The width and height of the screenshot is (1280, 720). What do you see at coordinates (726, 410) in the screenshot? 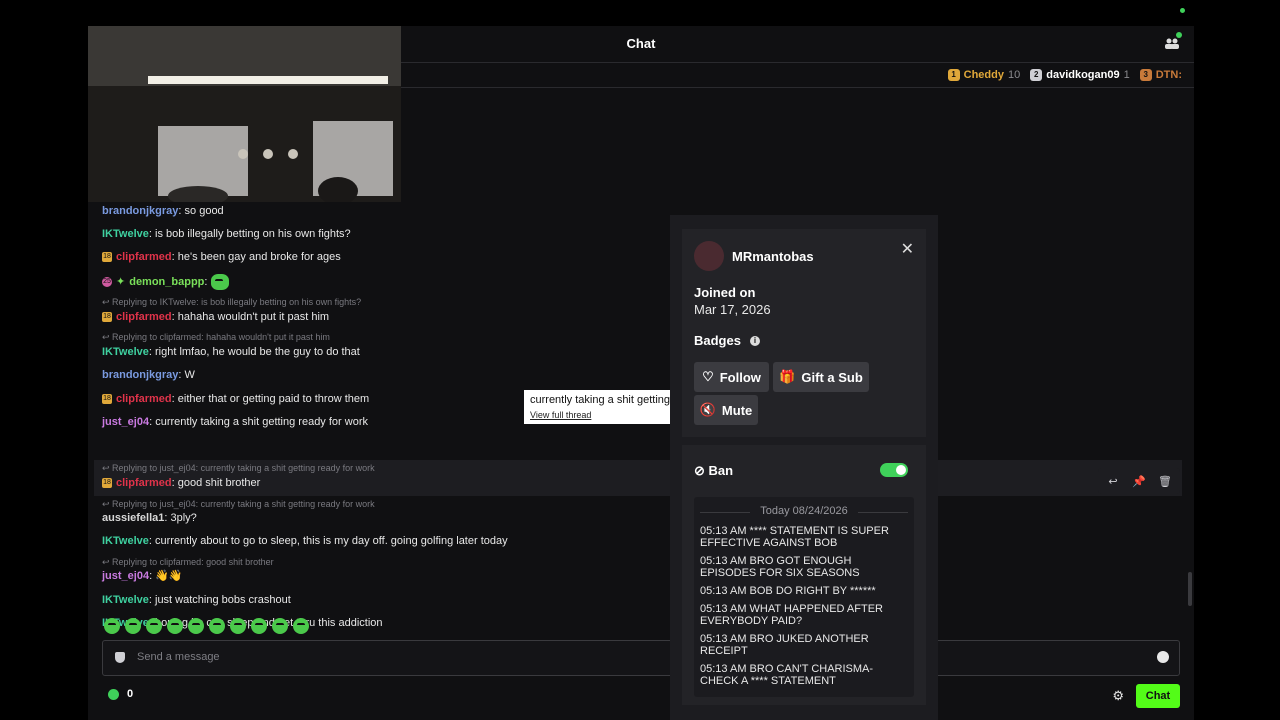
I see `mute-button: 🔇 Mute` at bounding box center [726, 410].